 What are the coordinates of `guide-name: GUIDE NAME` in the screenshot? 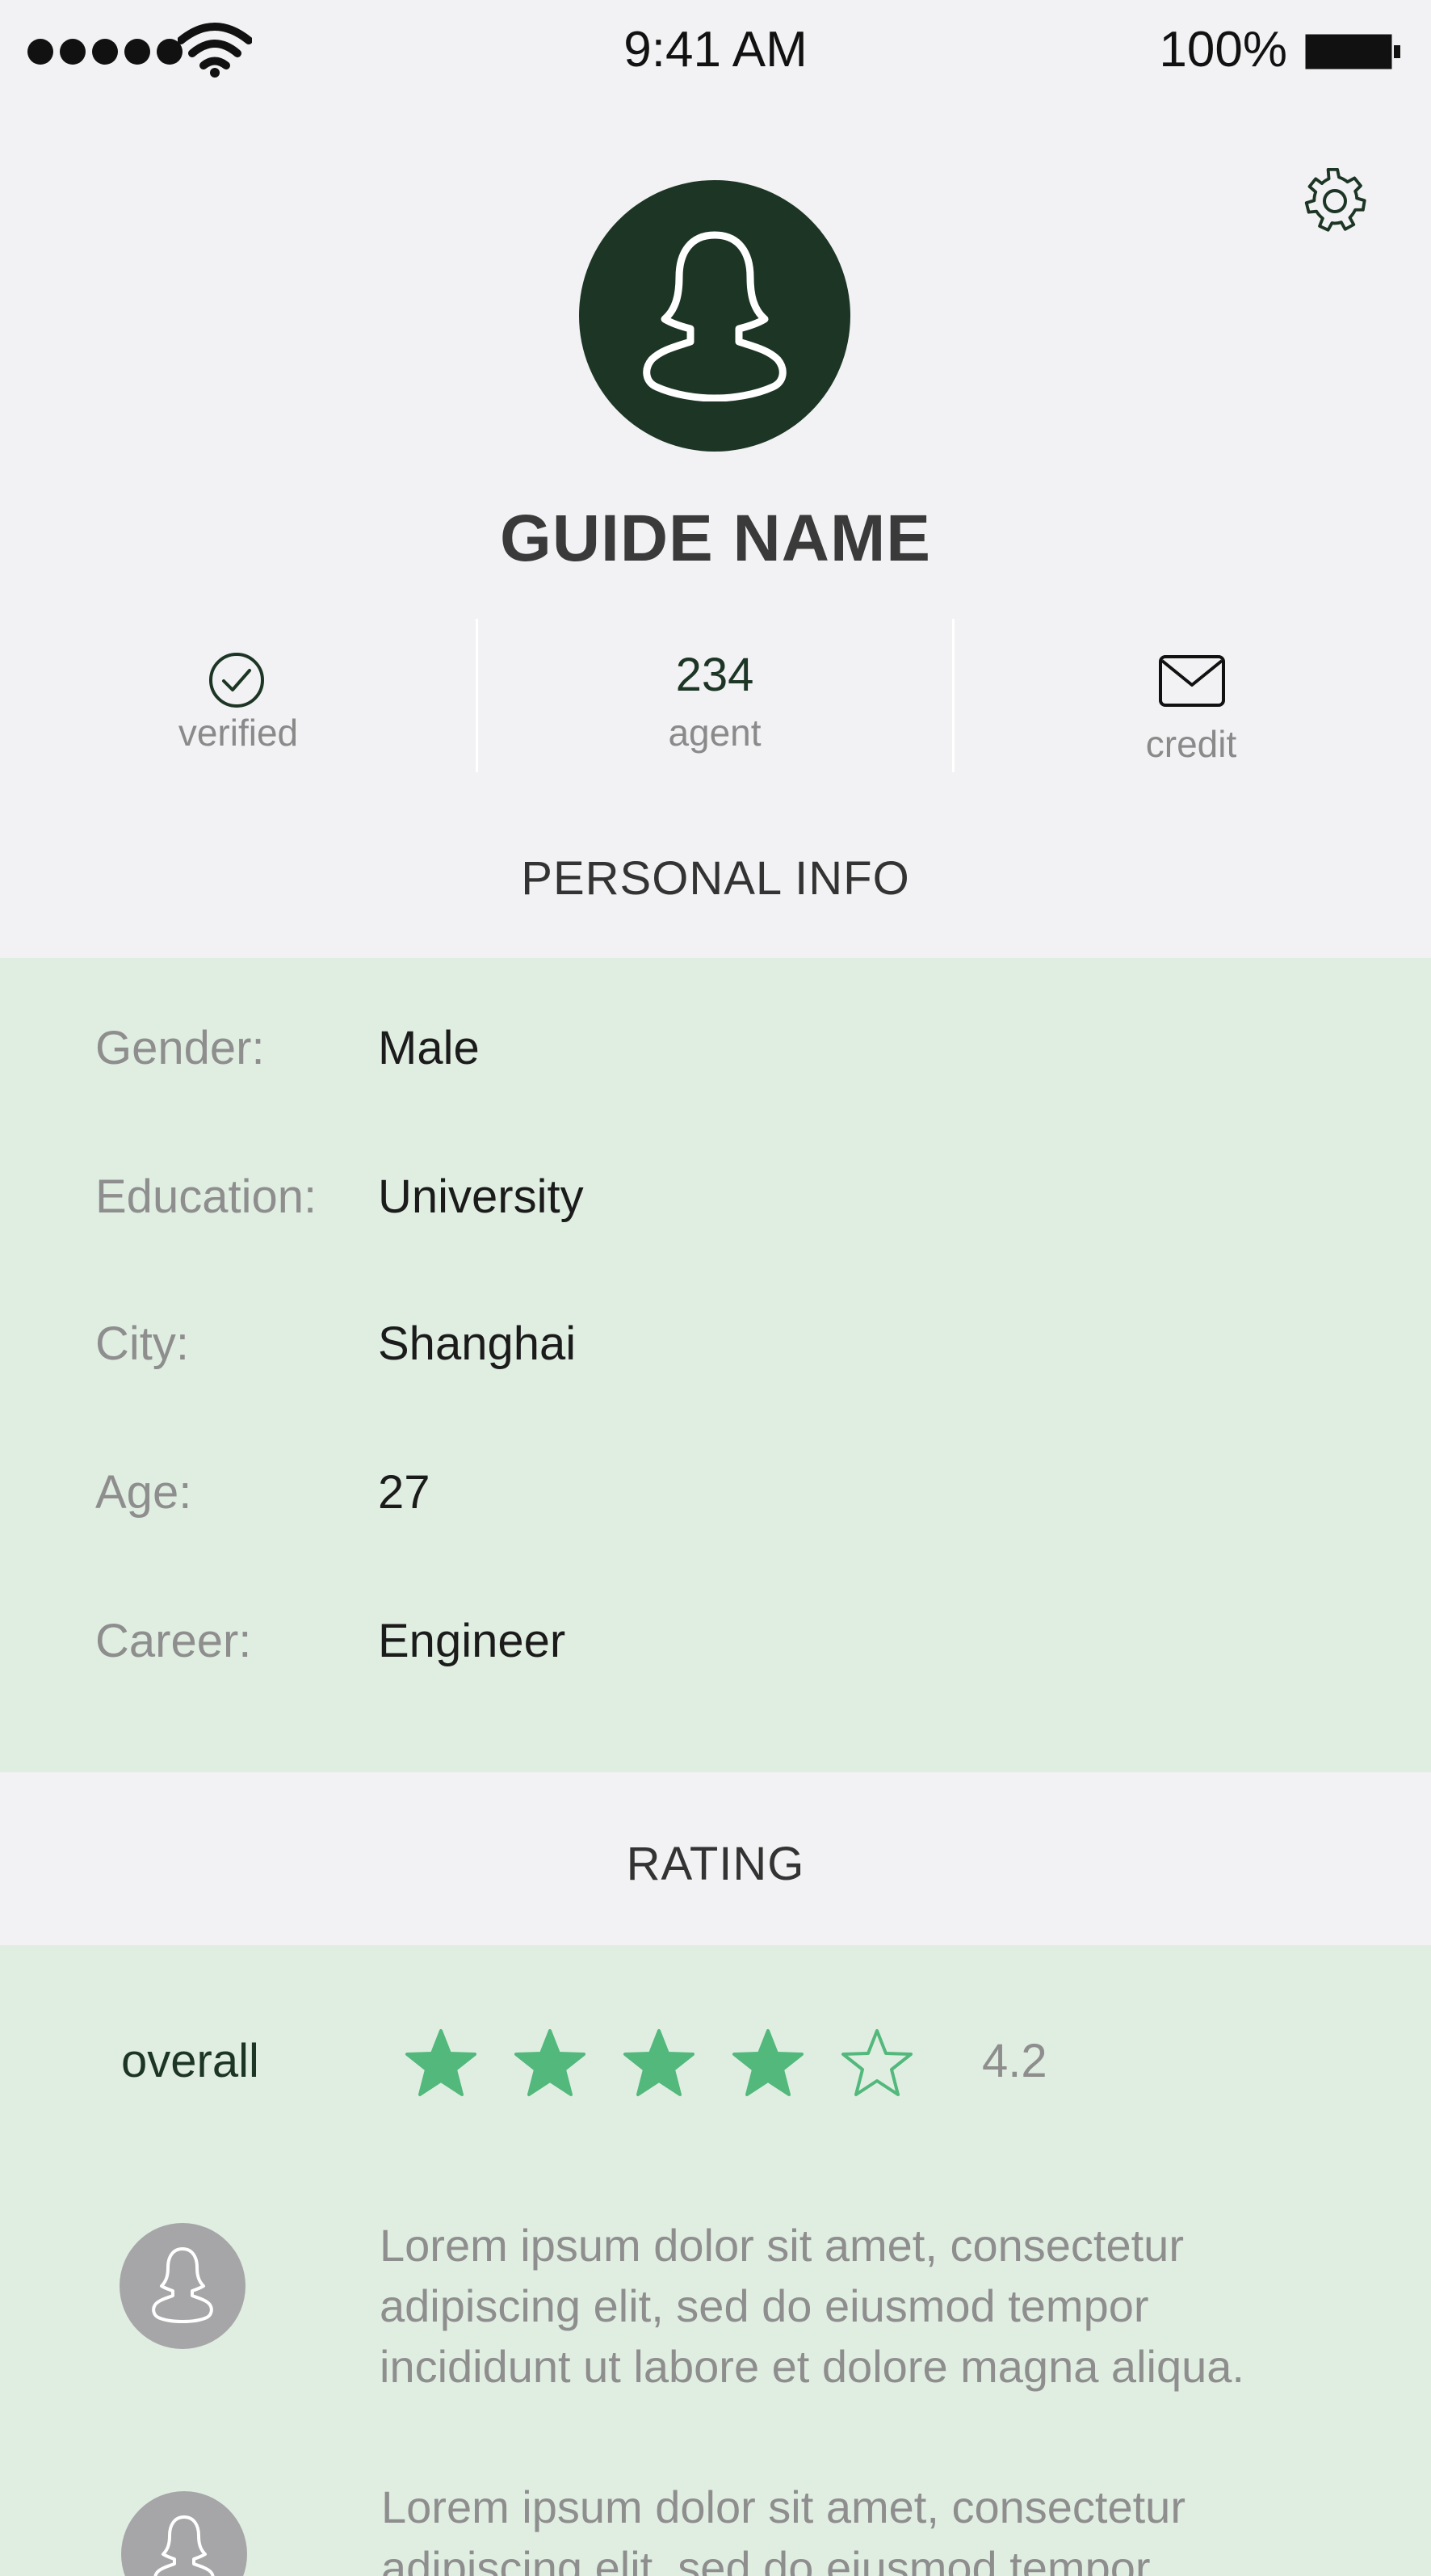 It's located at (715, 538).